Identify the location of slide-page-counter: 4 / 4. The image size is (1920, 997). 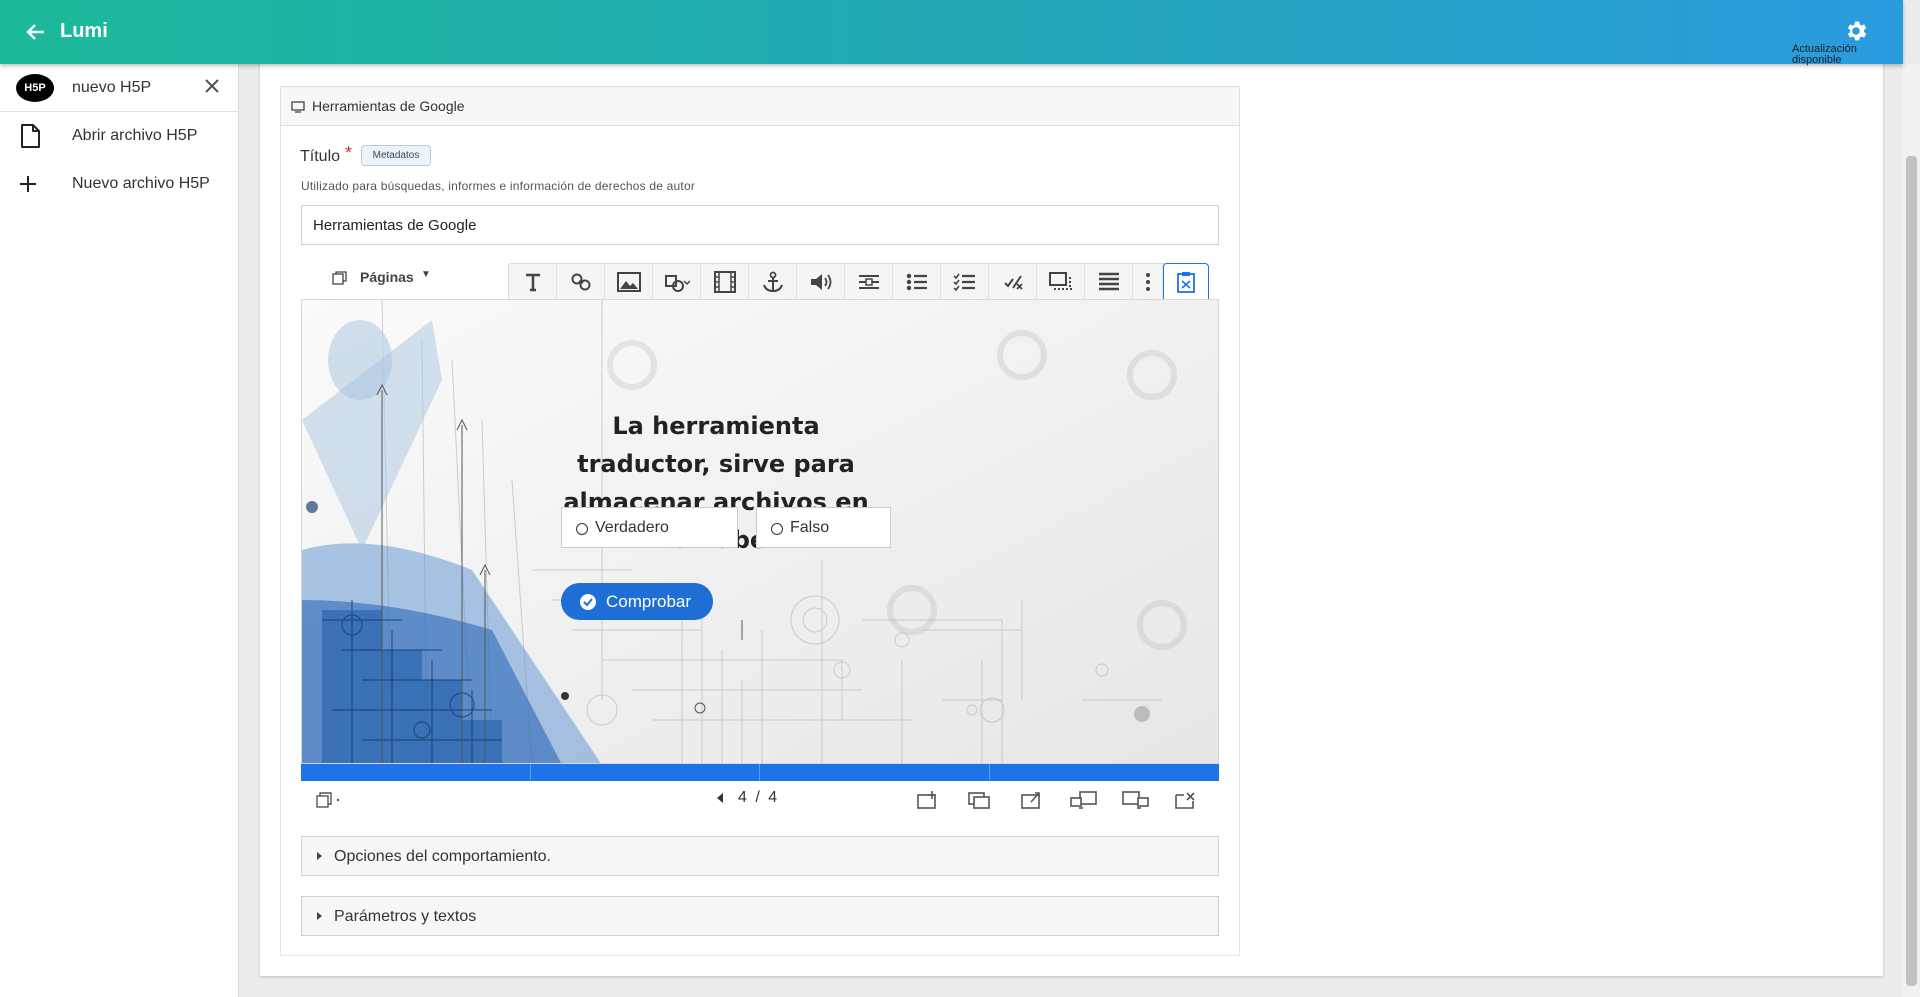
(757, 798).